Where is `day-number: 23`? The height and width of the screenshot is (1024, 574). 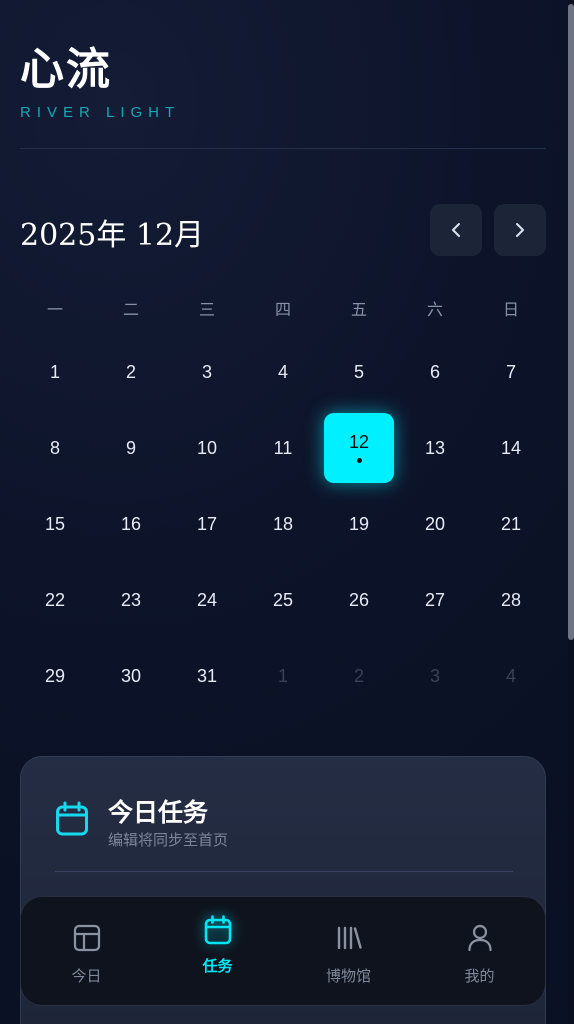
day-number: 23 is located at coordinates (131, 599).